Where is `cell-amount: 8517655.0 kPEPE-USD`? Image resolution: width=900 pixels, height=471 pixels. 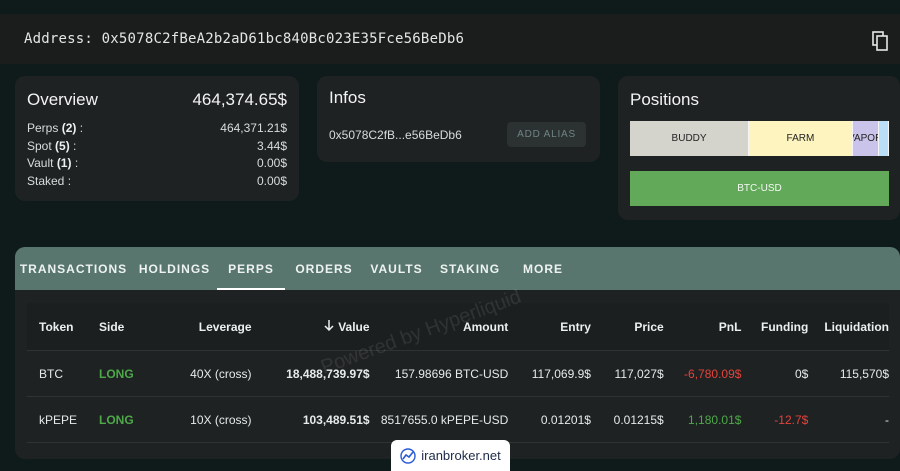
cell-amount: 8517655.0 kPEPE-USD is located at coordinates (444, 419).